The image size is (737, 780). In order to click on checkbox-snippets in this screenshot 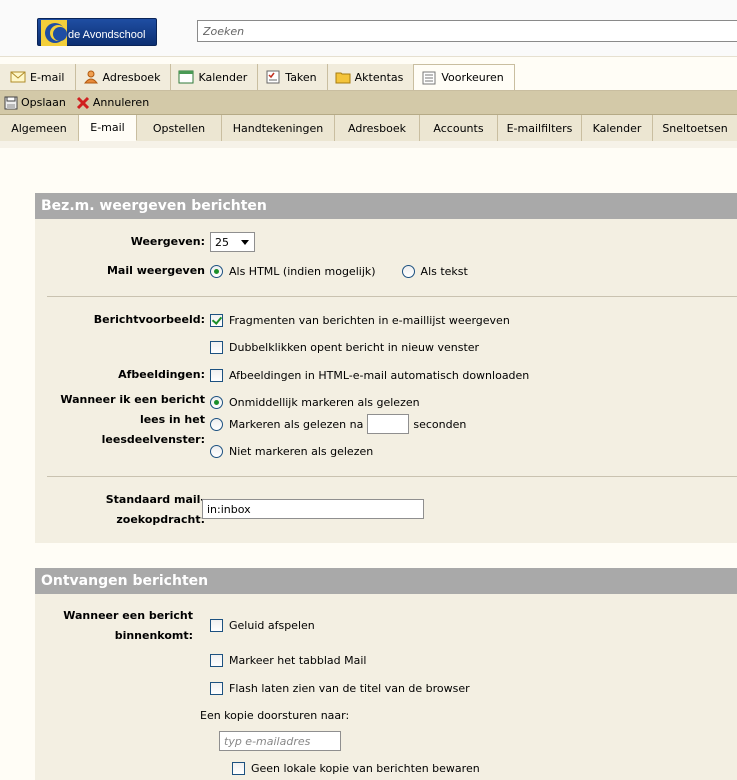, I will do `click(216, 320)`.